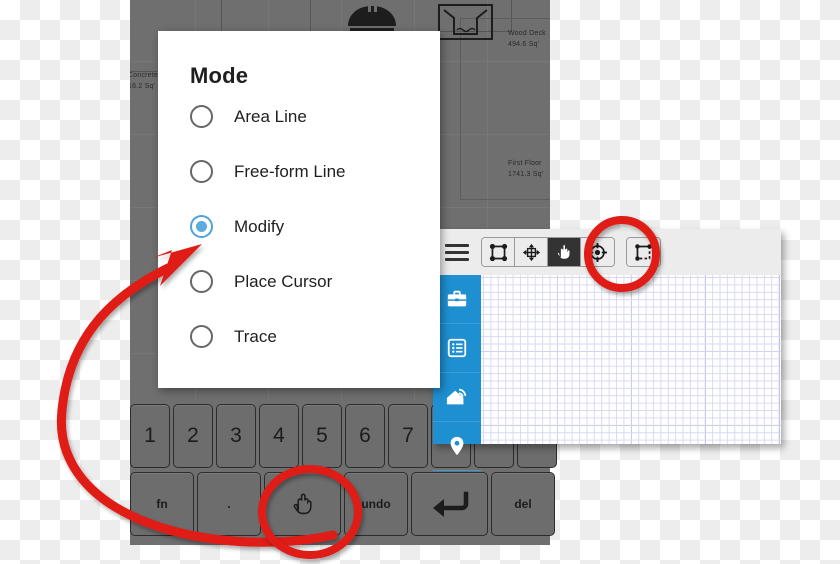  What do you see at coordinates (236, 436) in the screenshot?
I see `key-3: 3` at bounding box center [236, 436].